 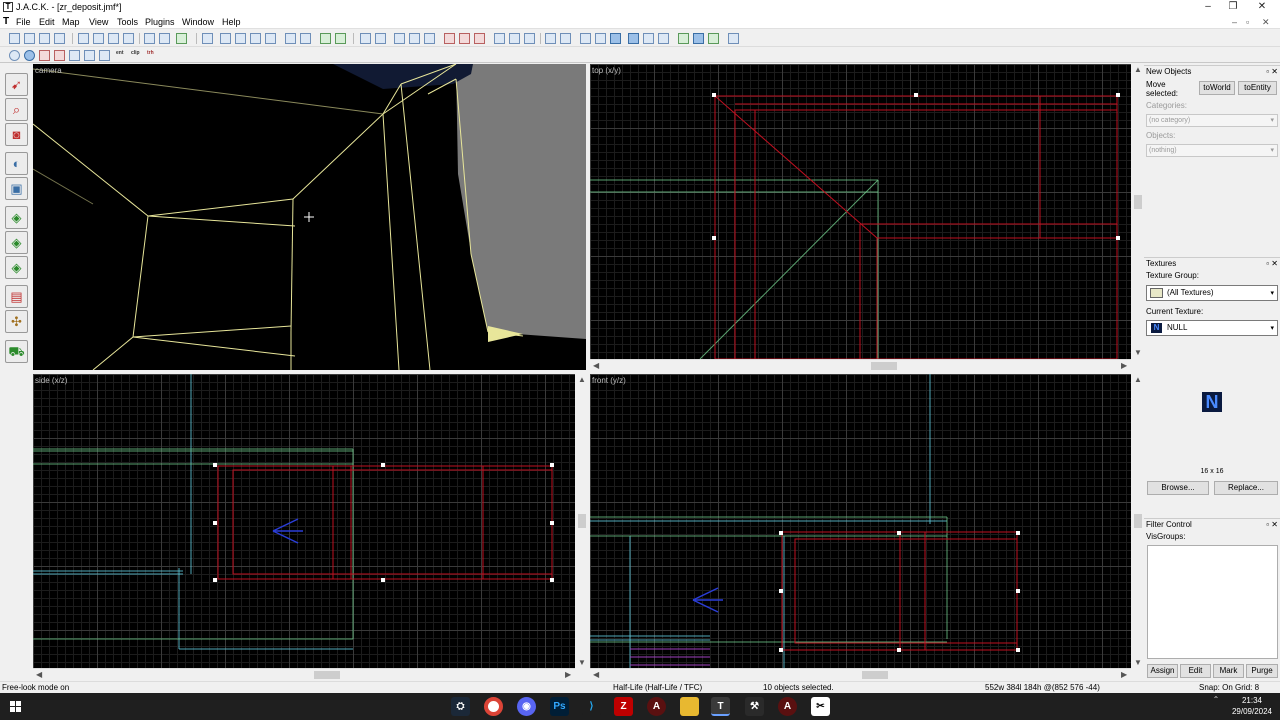 I want to click on top-viewport-vertical-scrollbar: ▲ ▼, so click(x=1137, y=211).